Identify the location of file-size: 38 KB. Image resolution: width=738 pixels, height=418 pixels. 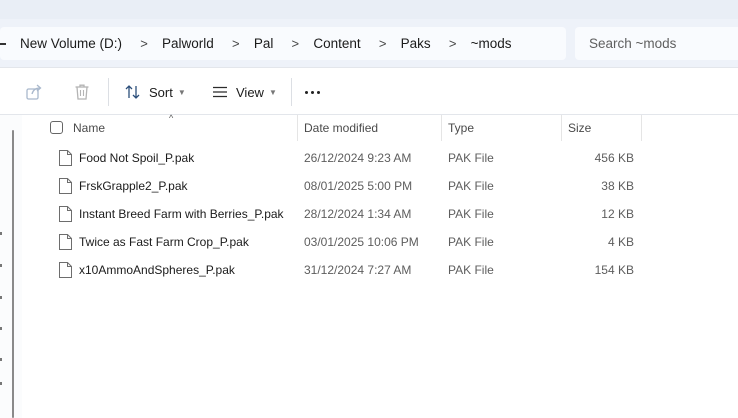
(617, 186).